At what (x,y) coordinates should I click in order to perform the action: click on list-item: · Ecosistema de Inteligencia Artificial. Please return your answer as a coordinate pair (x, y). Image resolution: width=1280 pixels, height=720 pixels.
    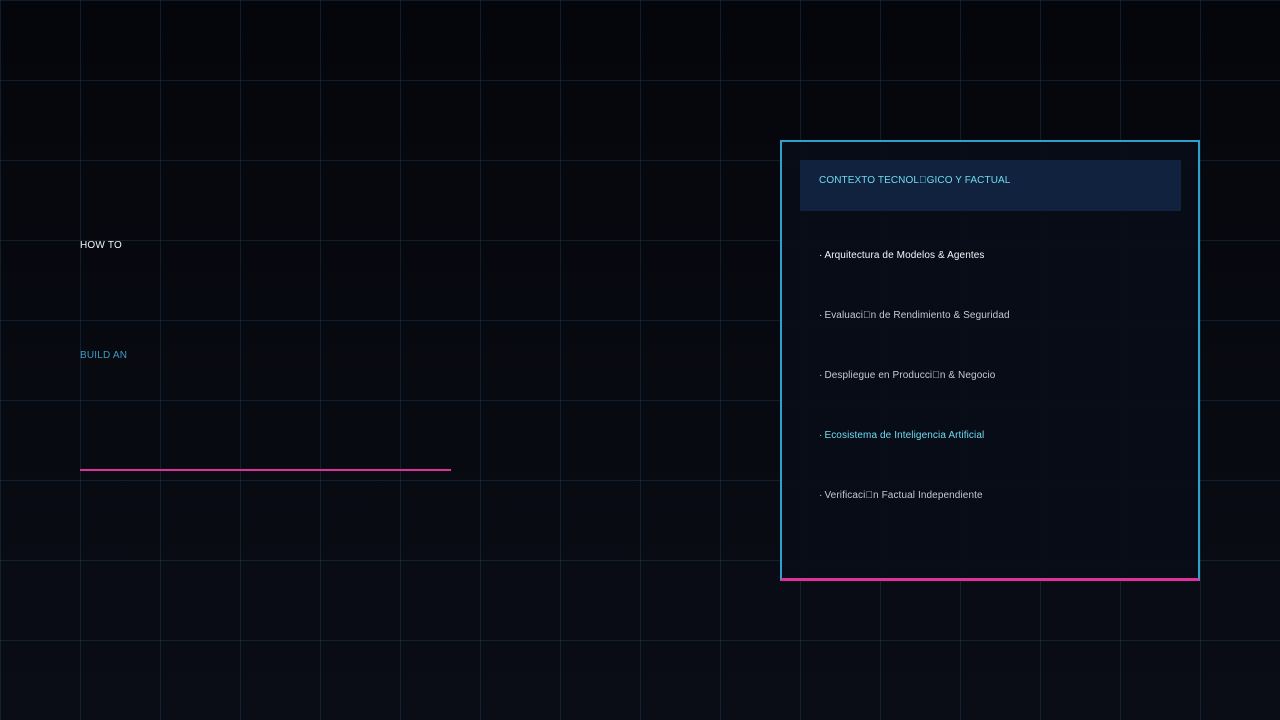
    Looking at the image, I should click on (901, 436).